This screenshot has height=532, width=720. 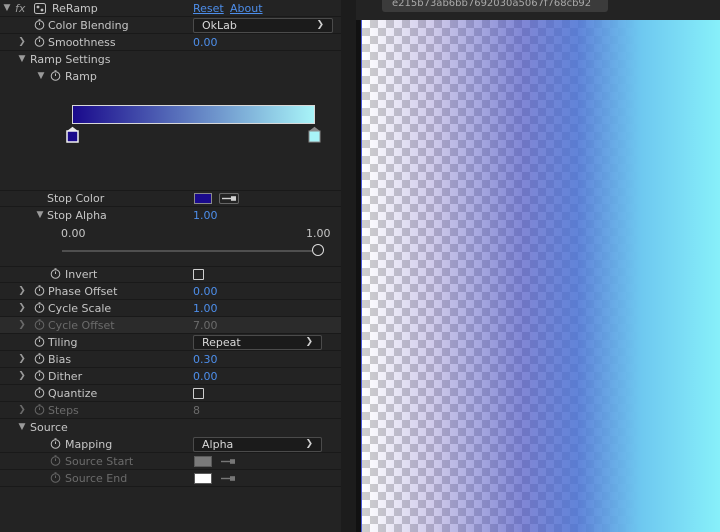 What do you see at coordinates (198, 393) in the screenshot?
I see `quantize-checkbox` at bounding box center [198, 393].